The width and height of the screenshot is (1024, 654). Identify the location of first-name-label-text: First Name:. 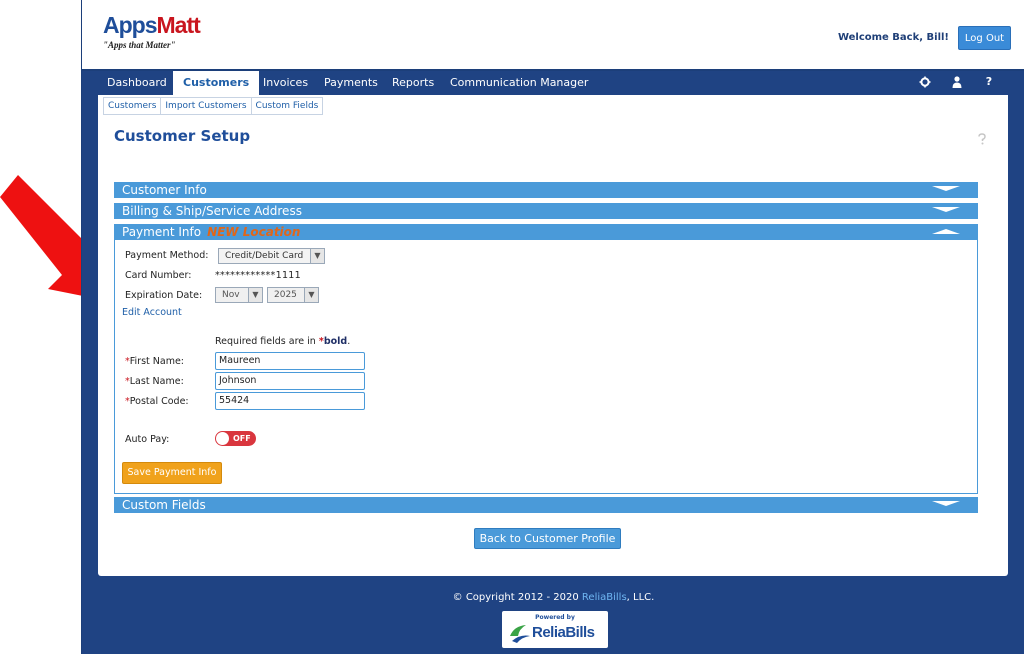
(156, 361).